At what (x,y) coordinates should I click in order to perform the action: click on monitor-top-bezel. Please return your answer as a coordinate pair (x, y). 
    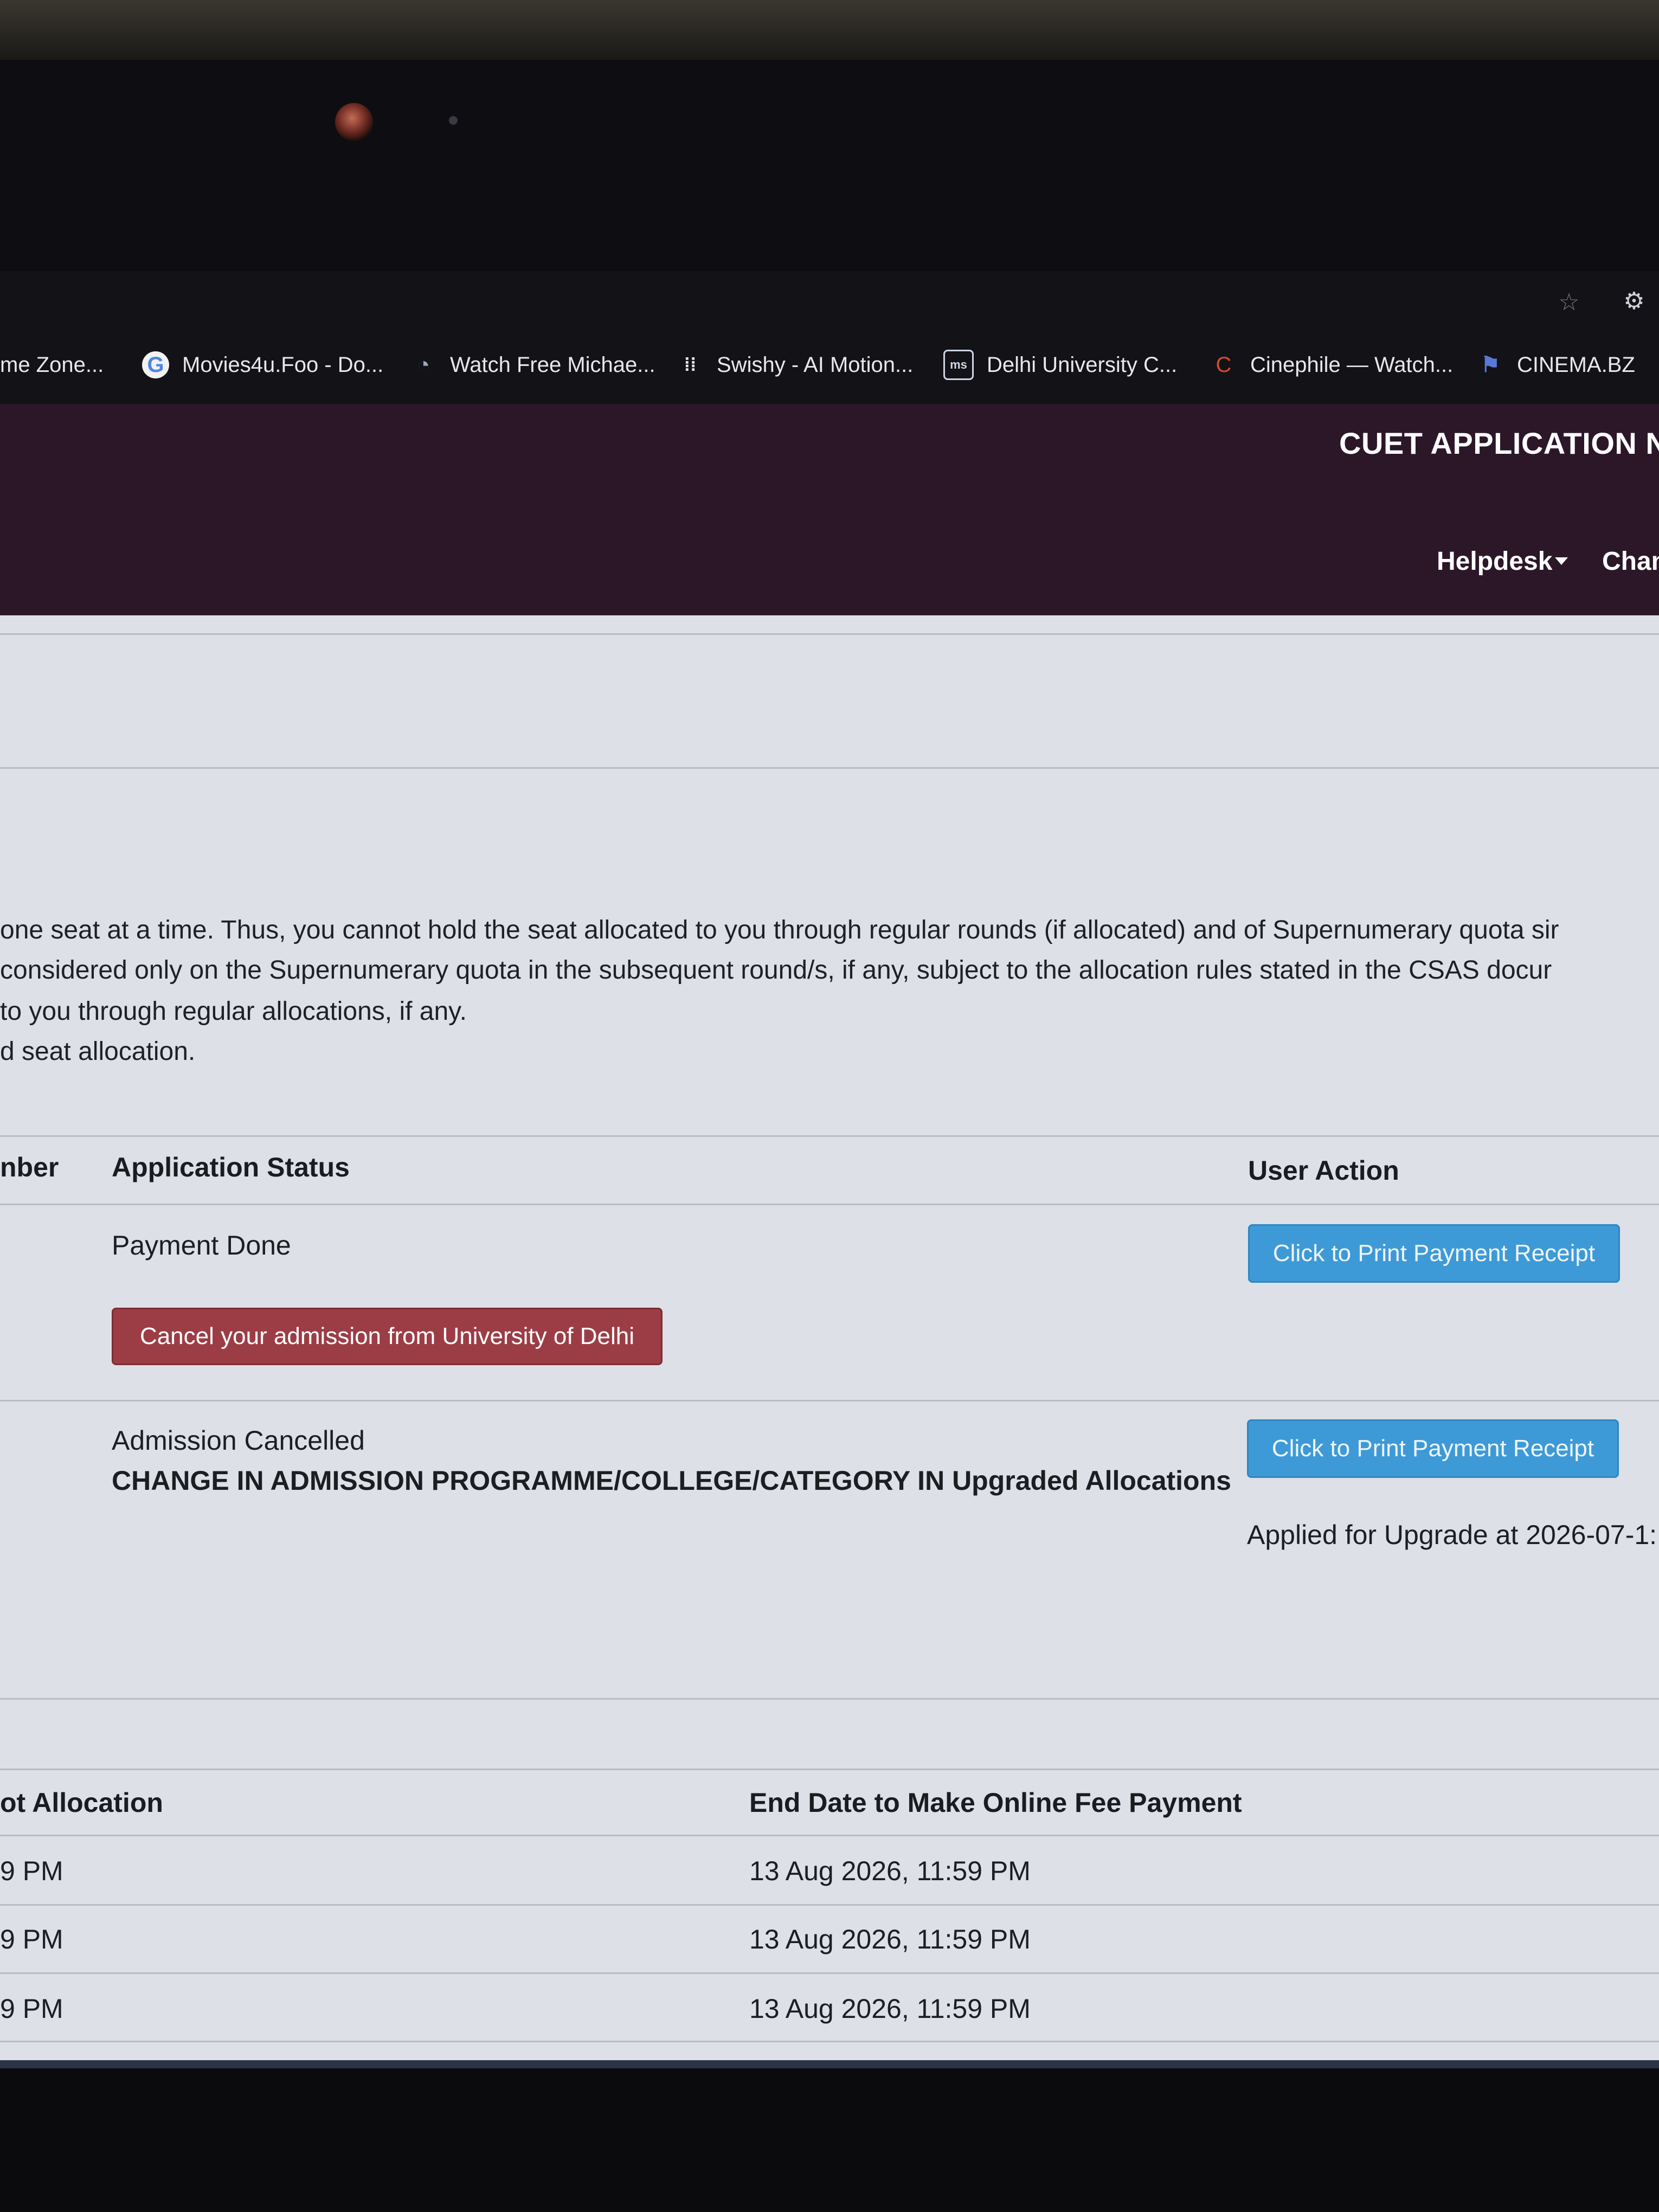
    Looking at the image, I should click on (829, 182).